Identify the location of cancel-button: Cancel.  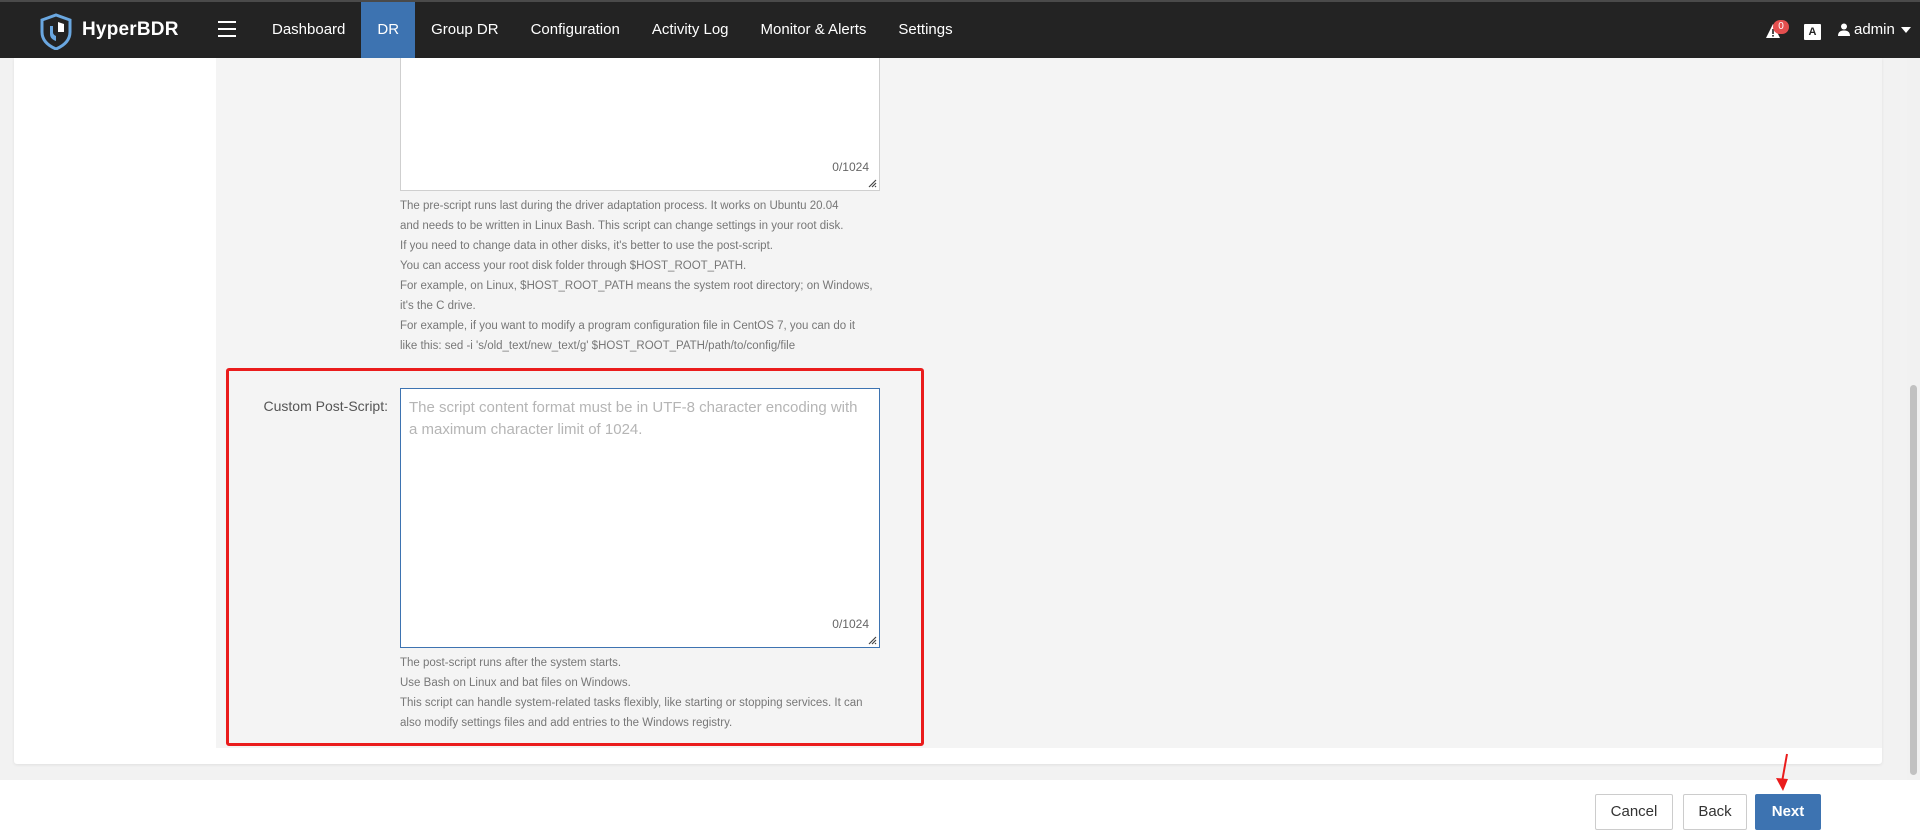
(1634, 812).